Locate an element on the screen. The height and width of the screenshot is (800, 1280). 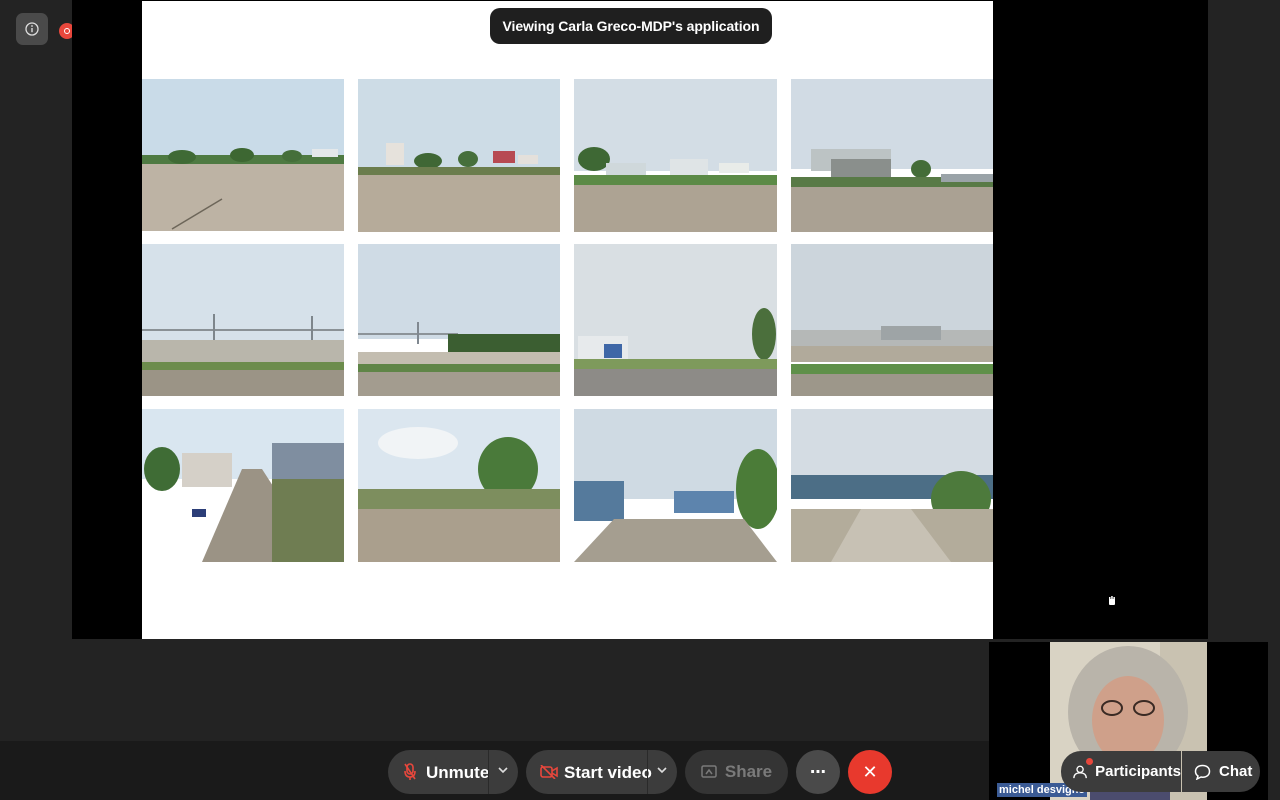
start-video-label: Start video is located at coordinates (608, 772).